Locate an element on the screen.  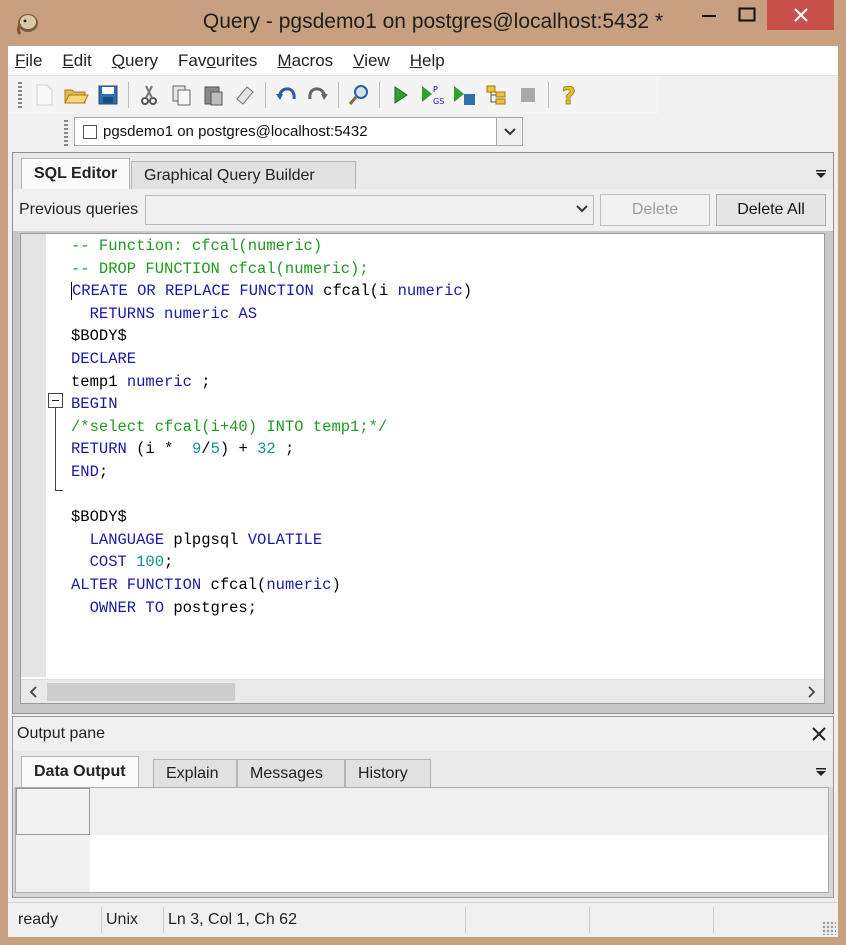
menu-help: Help is located at coordinates (427, 61).